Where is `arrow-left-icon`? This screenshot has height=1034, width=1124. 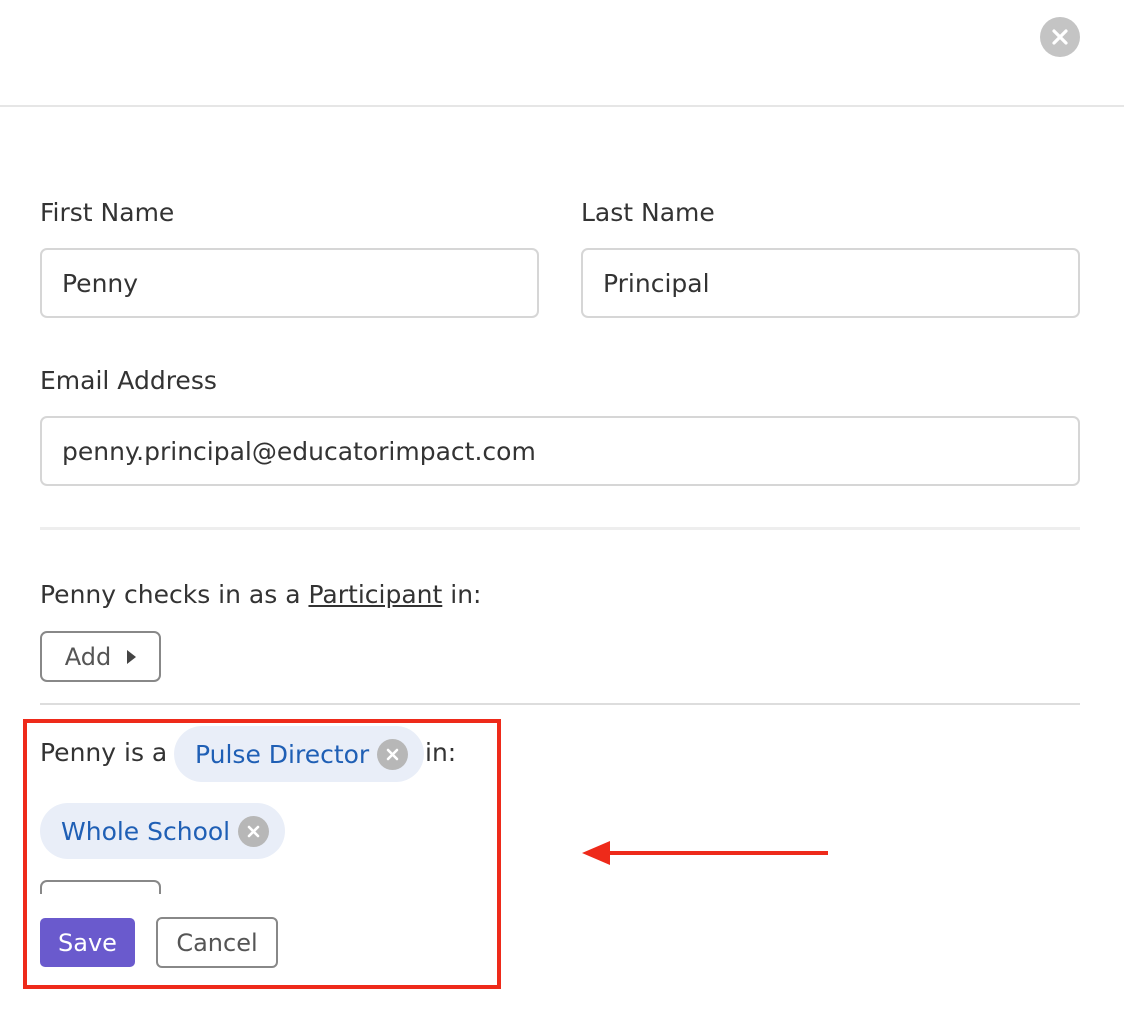 arrow-left-icon is located at coordinates (705, 853).